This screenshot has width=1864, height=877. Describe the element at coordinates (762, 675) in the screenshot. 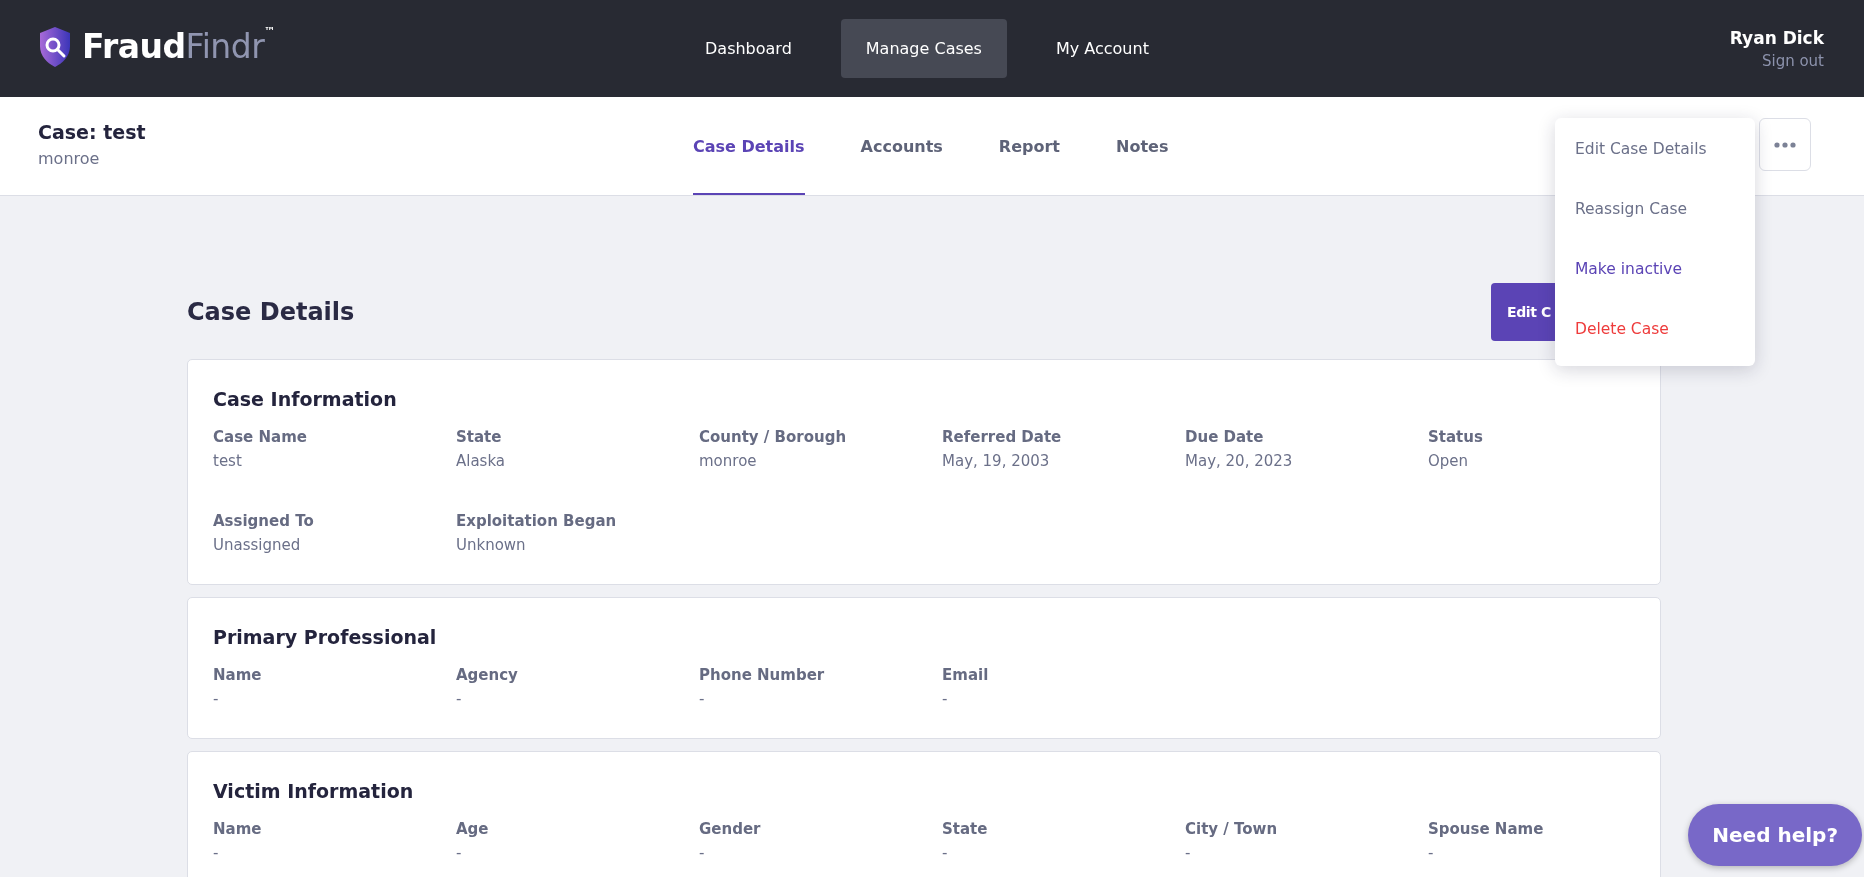

I see `field-label: Phone Number` at that location.